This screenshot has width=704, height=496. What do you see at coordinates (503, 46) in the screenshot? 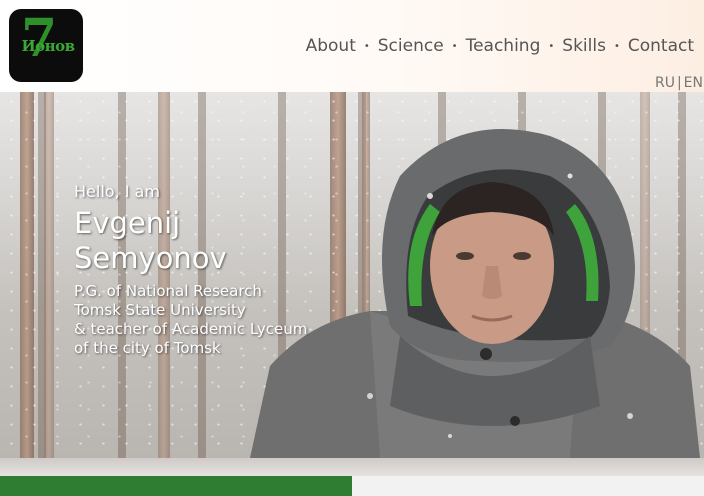
I see `nav-teaching: Teaching` at bounding box center [503, 46].